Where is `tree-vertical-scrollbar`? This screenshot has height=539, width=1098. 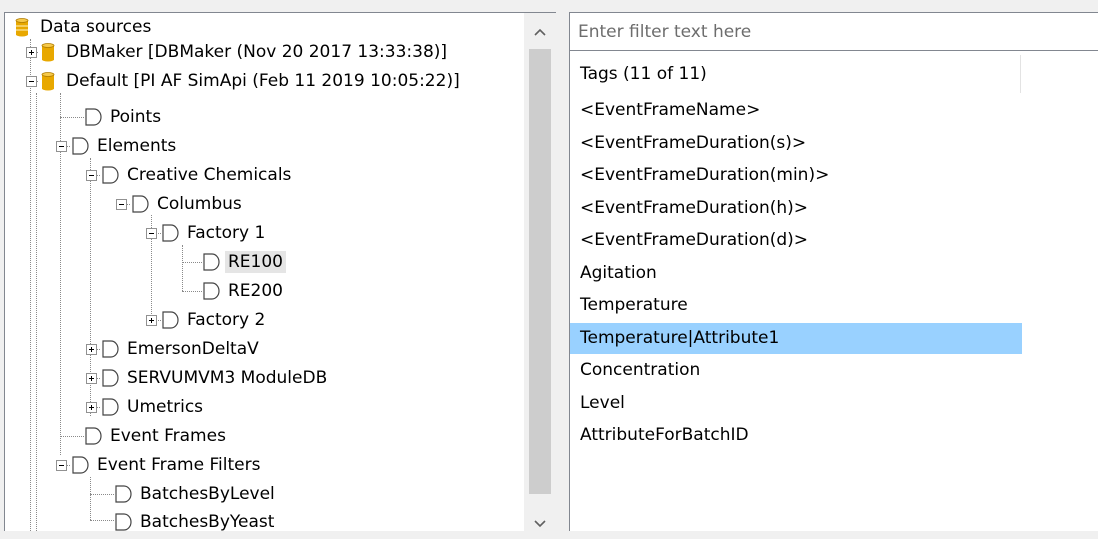 tree-vertical-scrollbar is located at coordinates (540, 271).